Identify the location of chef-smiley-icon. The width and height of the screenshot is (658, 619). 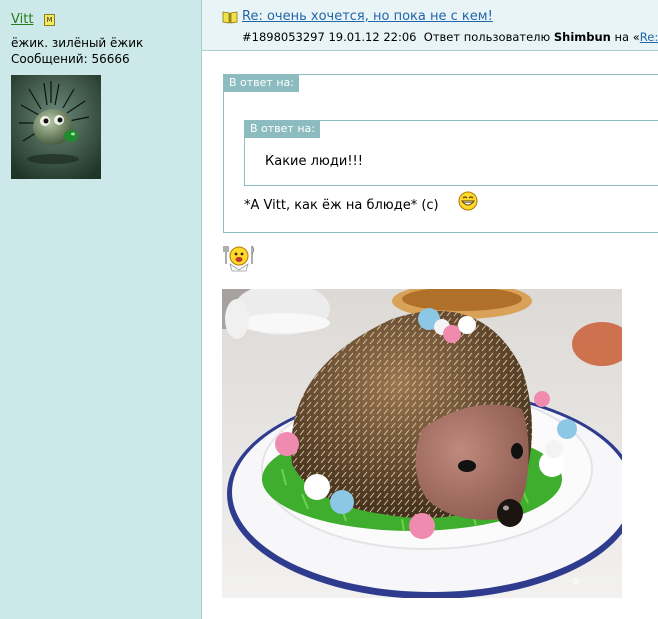
(238, 258).